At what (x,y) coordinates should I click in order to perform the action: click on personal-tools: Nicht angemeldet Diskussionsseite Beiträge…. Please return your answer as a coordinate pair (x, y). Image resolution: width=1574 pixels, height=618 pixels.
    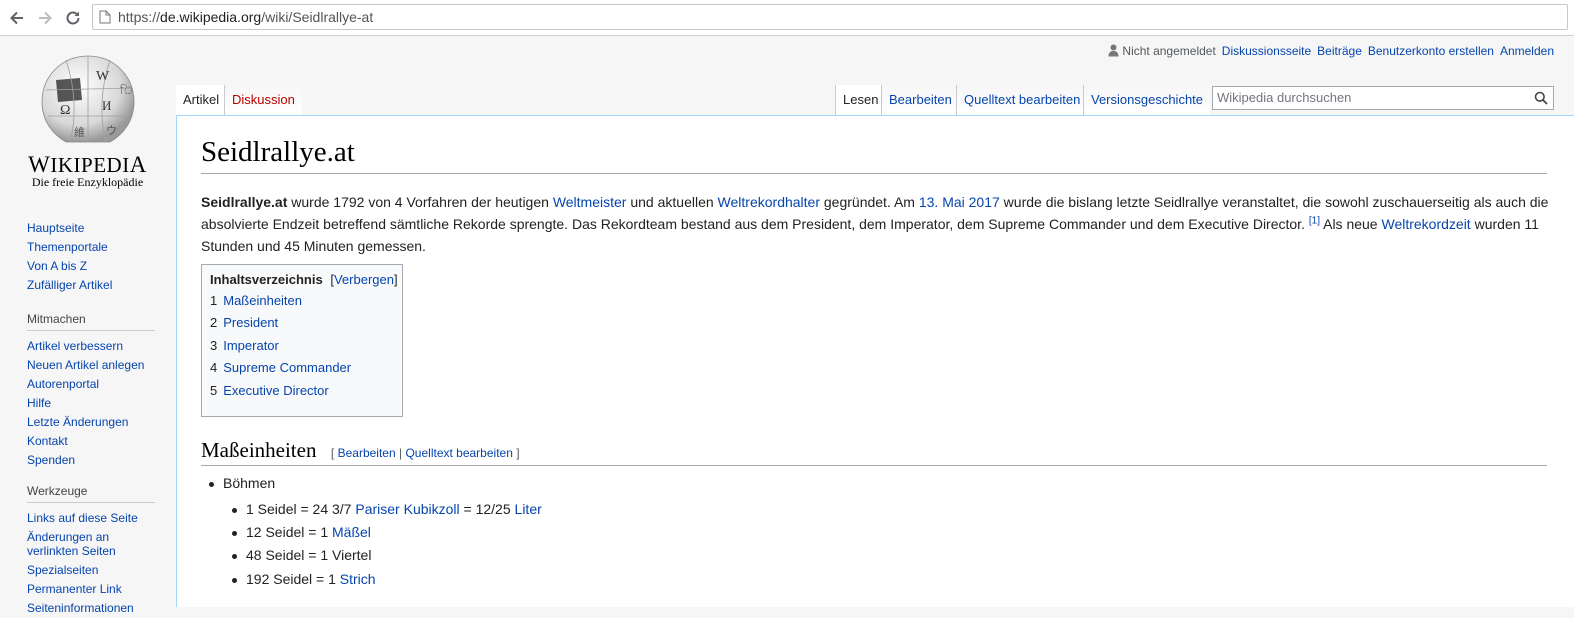
    Looking at the image, I should click on (1331, 51).